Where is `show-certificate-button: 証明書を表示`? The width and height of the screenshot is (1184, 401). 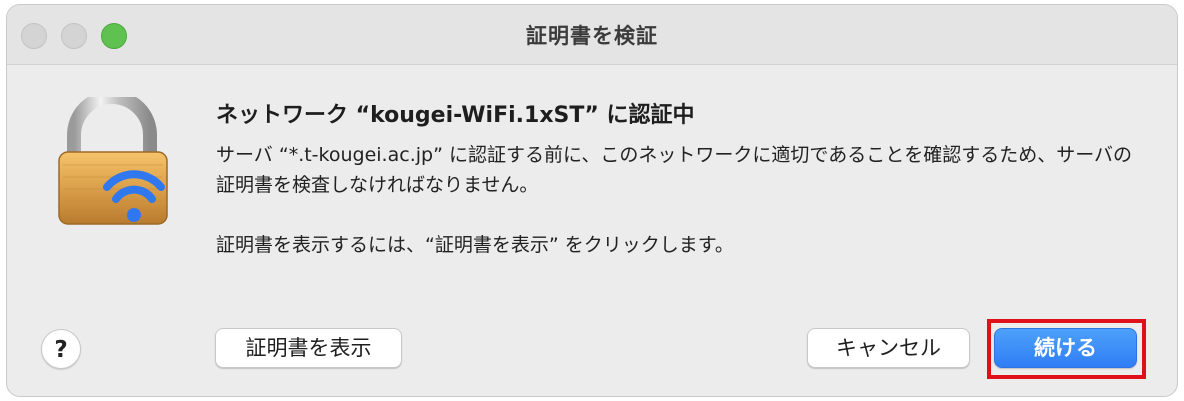
show-certificate-button: 証明書を表示 is located at coordinates (308, 348).